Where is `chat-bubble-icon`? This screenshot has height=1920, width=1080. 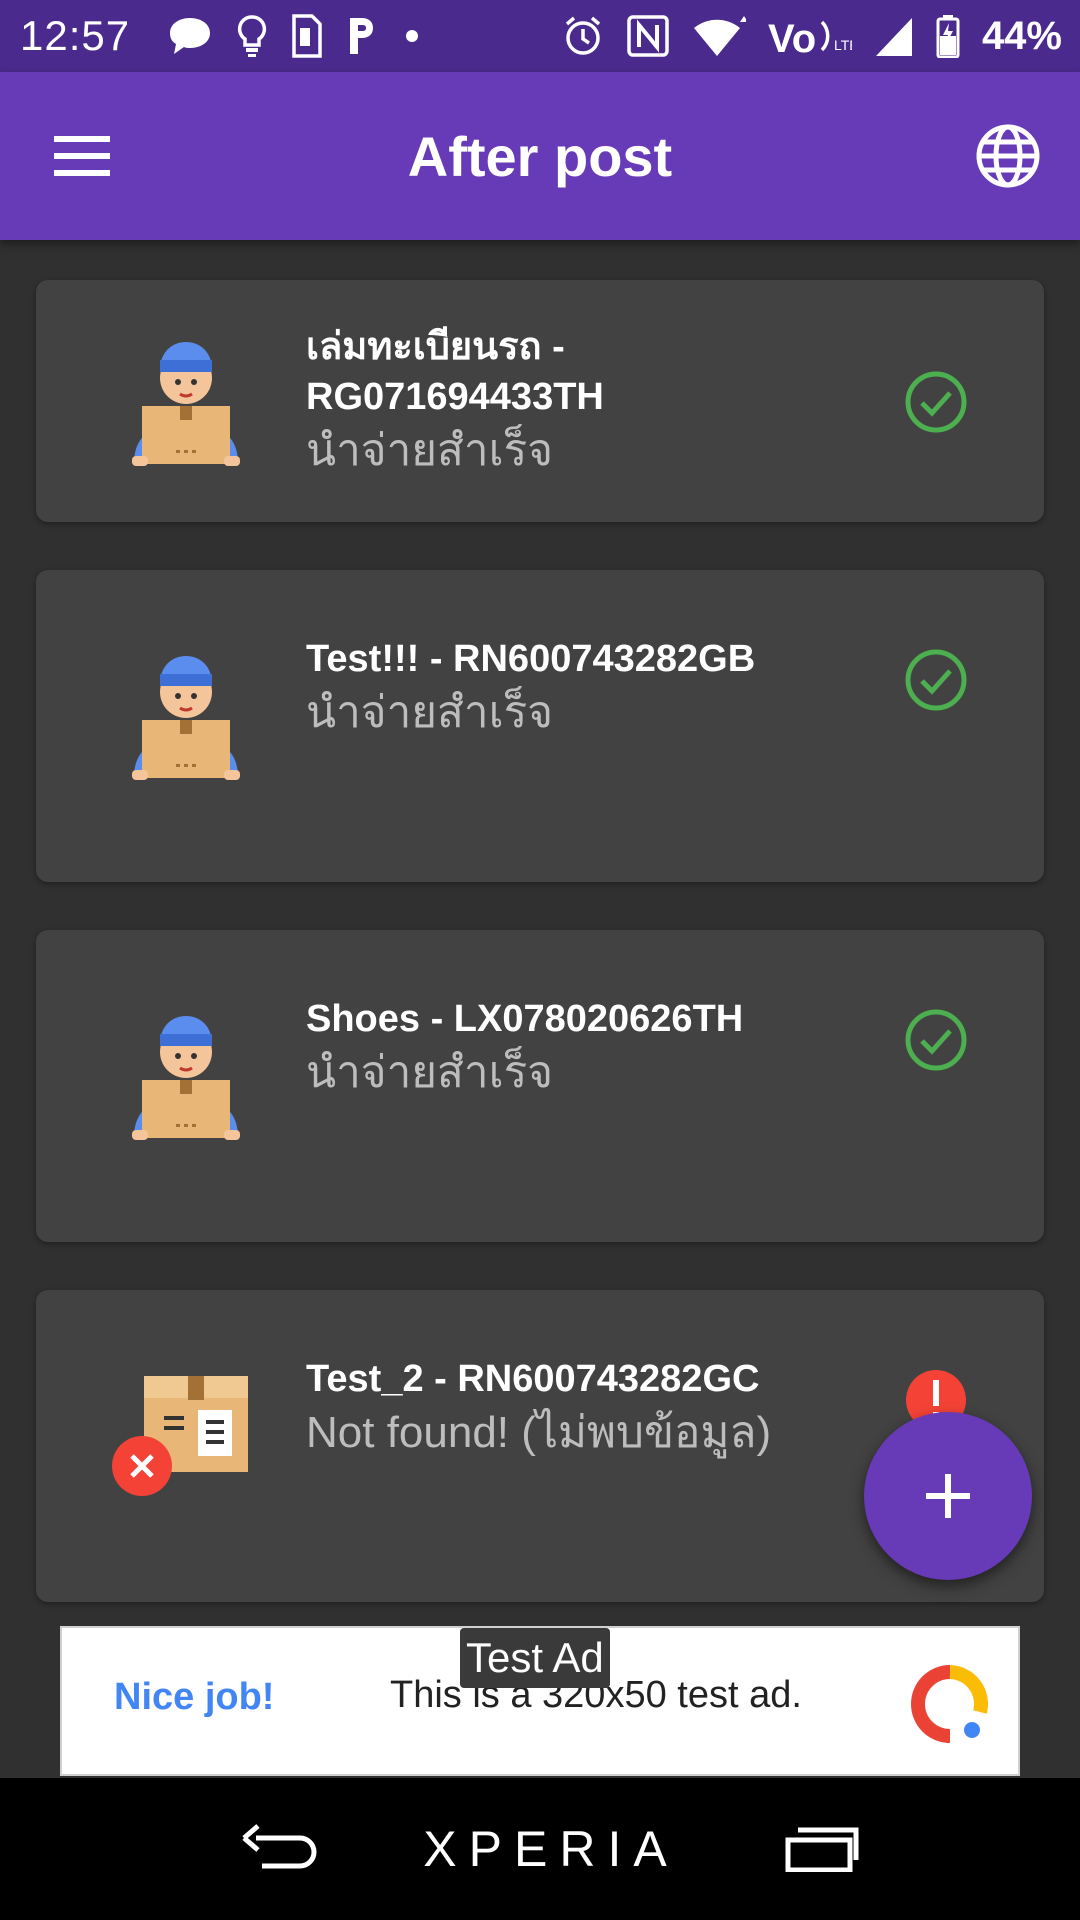 chat-bubble-icon is located at coordinates (190, 36).